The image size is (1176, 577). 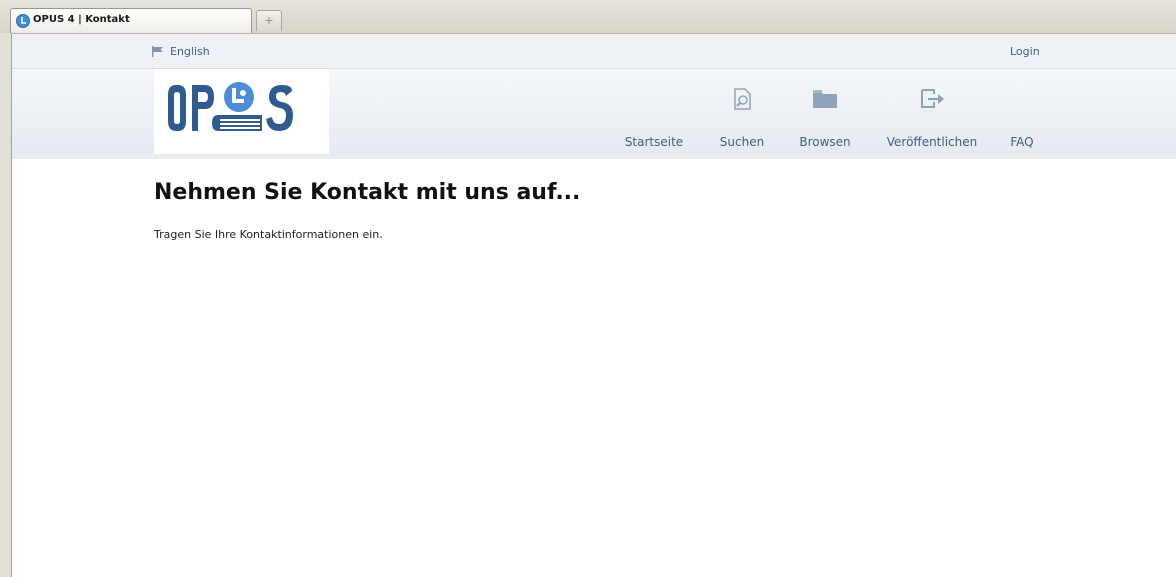 What do you see at coordinates (157, 51) in the screenshot?
I see `flag-icon` at bounding box center [157, 51].